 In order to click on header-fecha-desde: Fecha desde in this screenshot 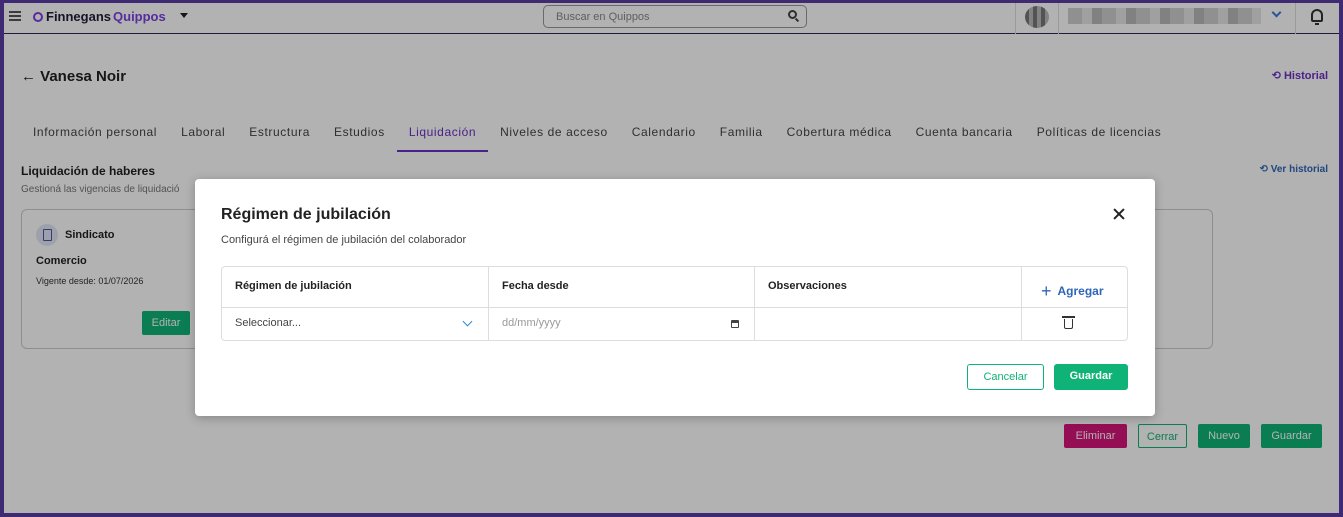, I will do `click(535, 286)`.